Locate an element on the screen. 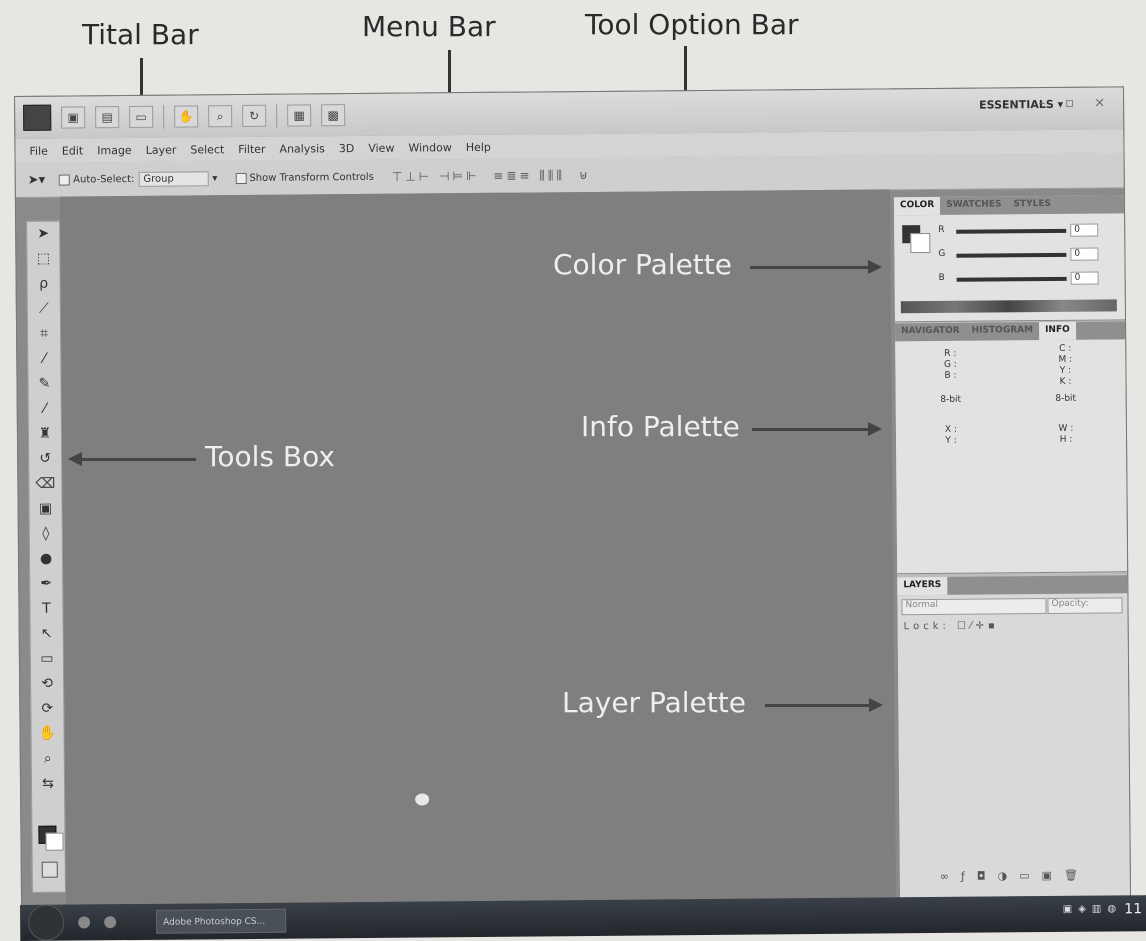 This screenshot has height=941, width=1146. blue-label: B is located at coordinates (941, 277).